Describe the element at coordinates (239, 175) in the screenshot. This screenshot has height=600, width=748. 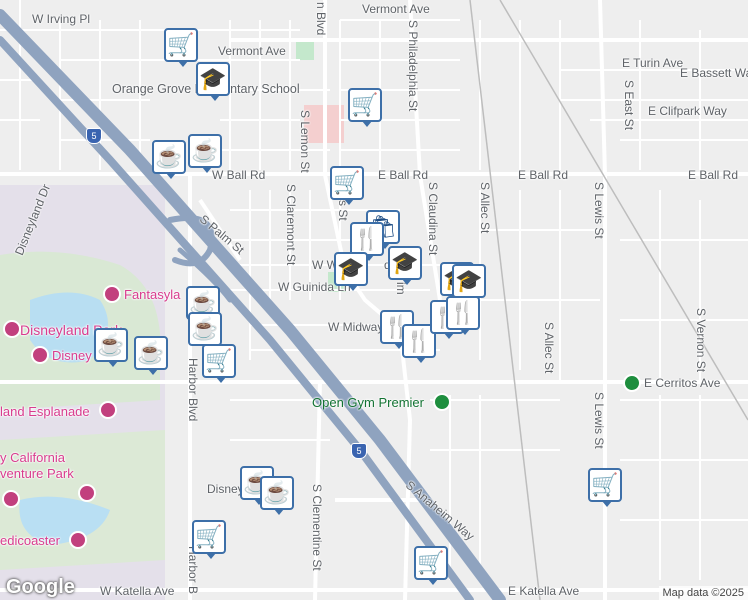
I see `street-label-w-ball-rd: W Ball Rd` at that location.